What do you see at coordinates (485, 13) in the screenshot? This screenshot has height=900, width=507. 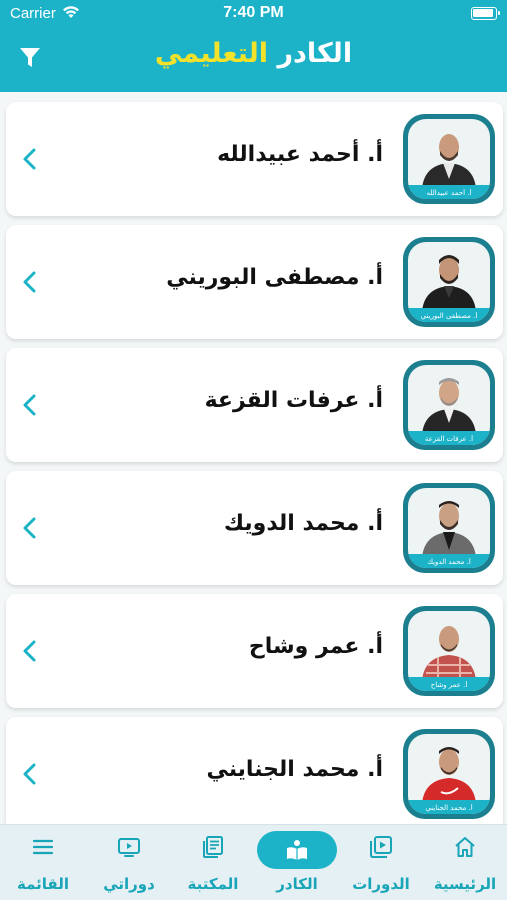 I see `battery-icon` at bounding box center [485, 13].